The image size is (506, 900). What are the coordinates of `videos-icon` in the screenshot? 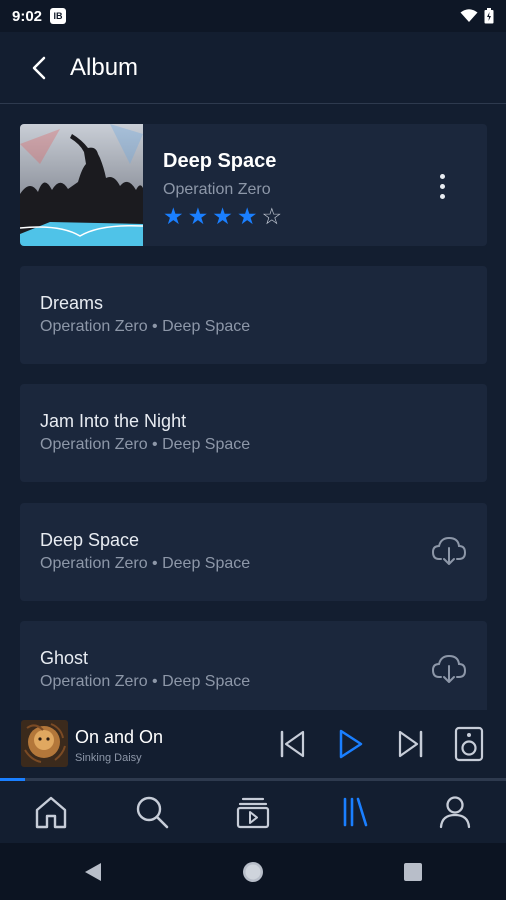 It's located at (253, 813).